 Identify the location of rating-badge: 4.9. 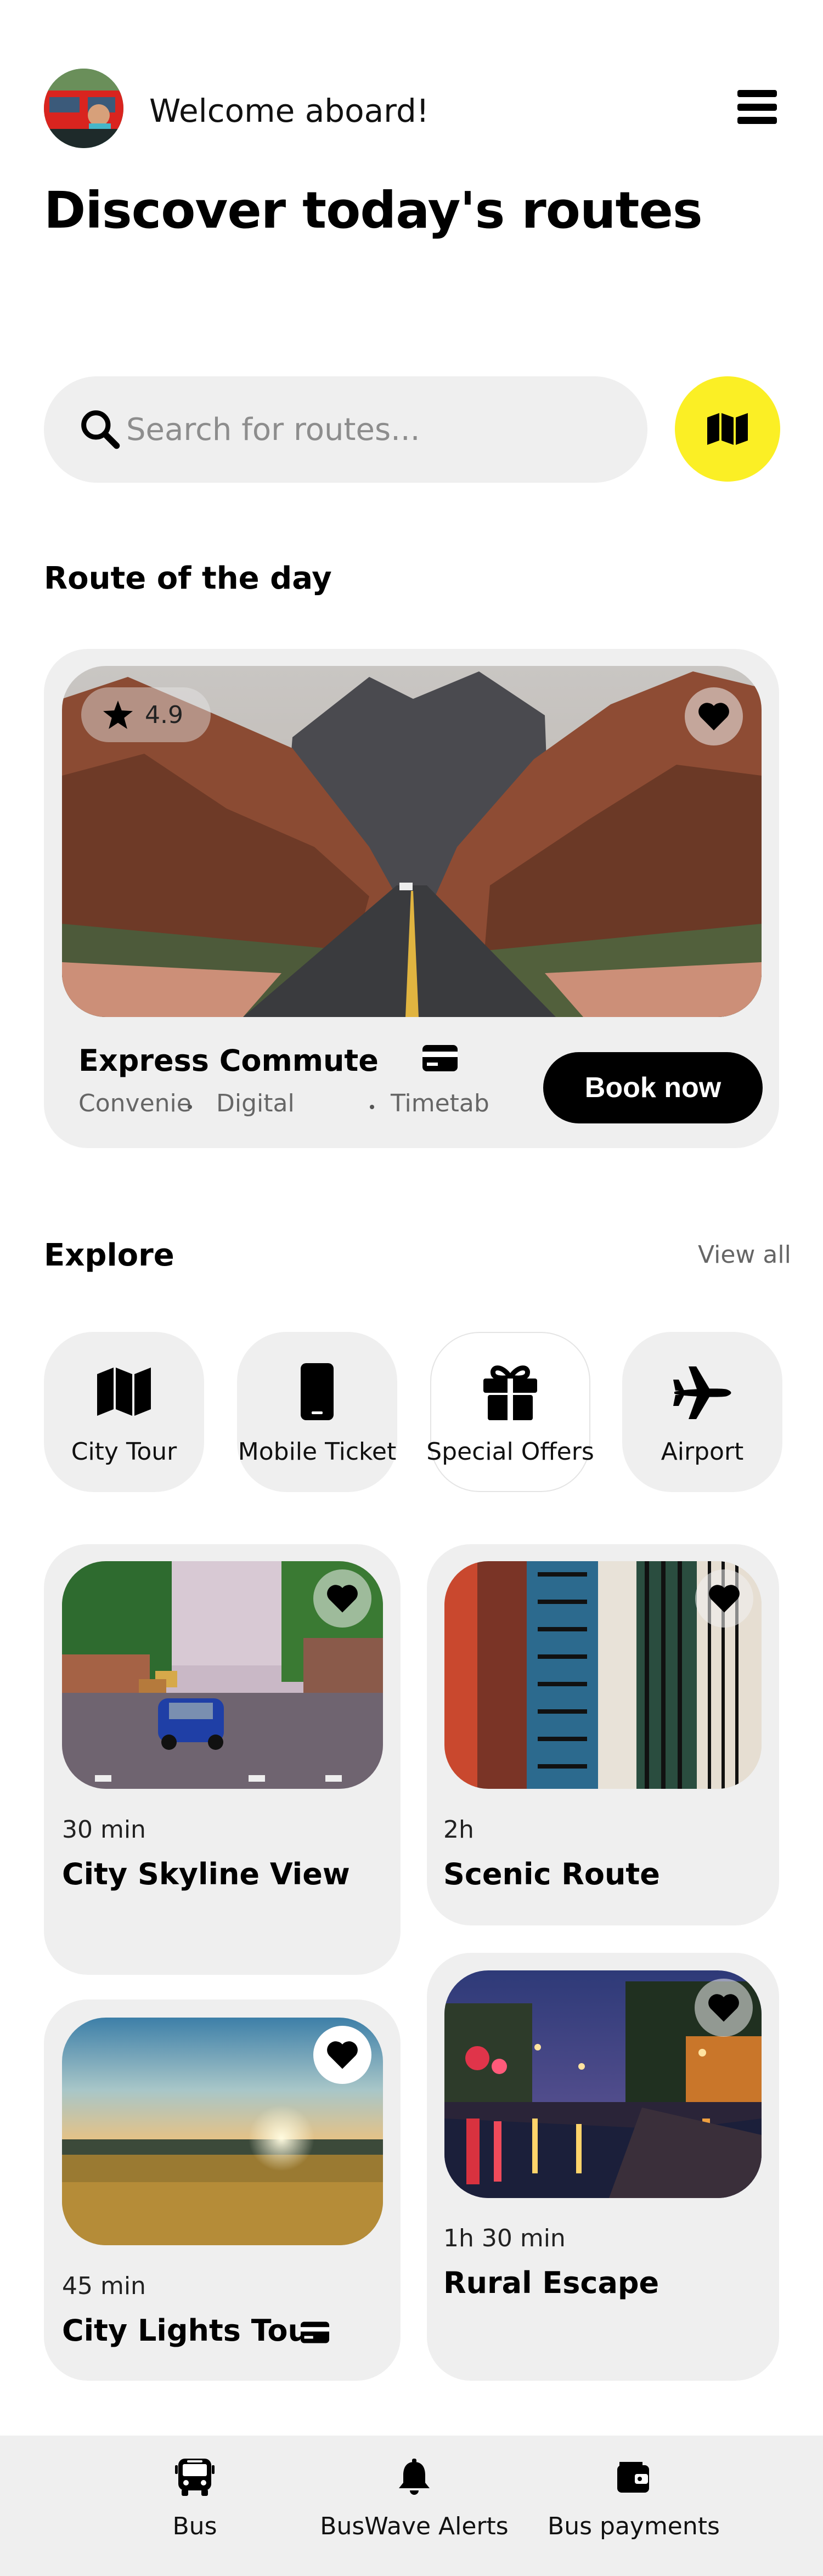
(146, 714).